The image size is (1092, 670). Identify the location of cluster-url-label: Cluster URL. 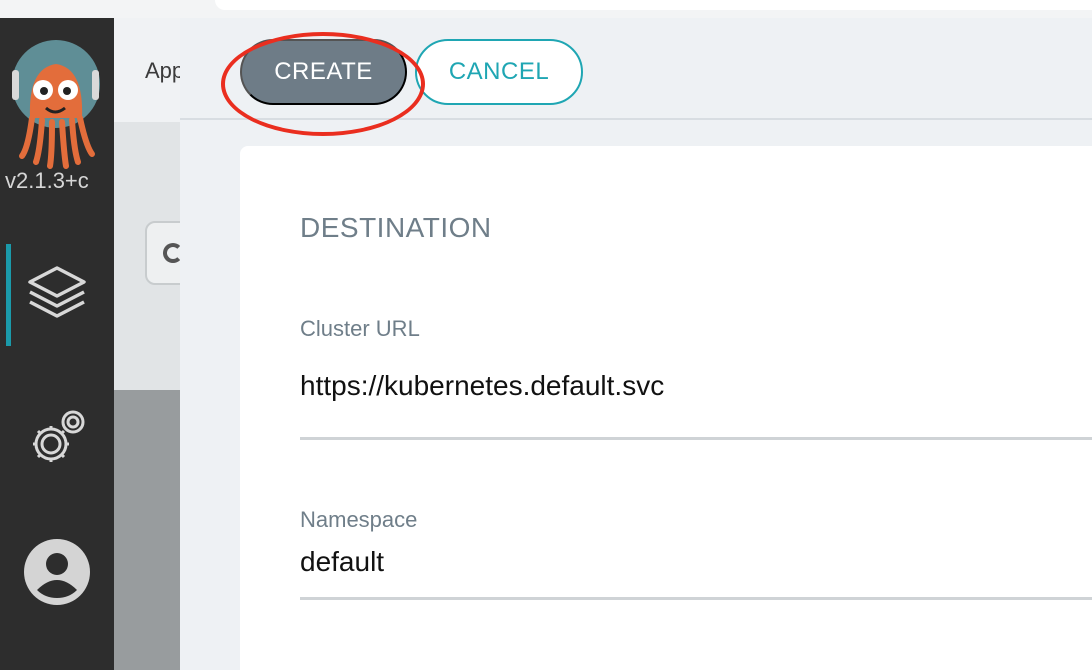
(360, 328).